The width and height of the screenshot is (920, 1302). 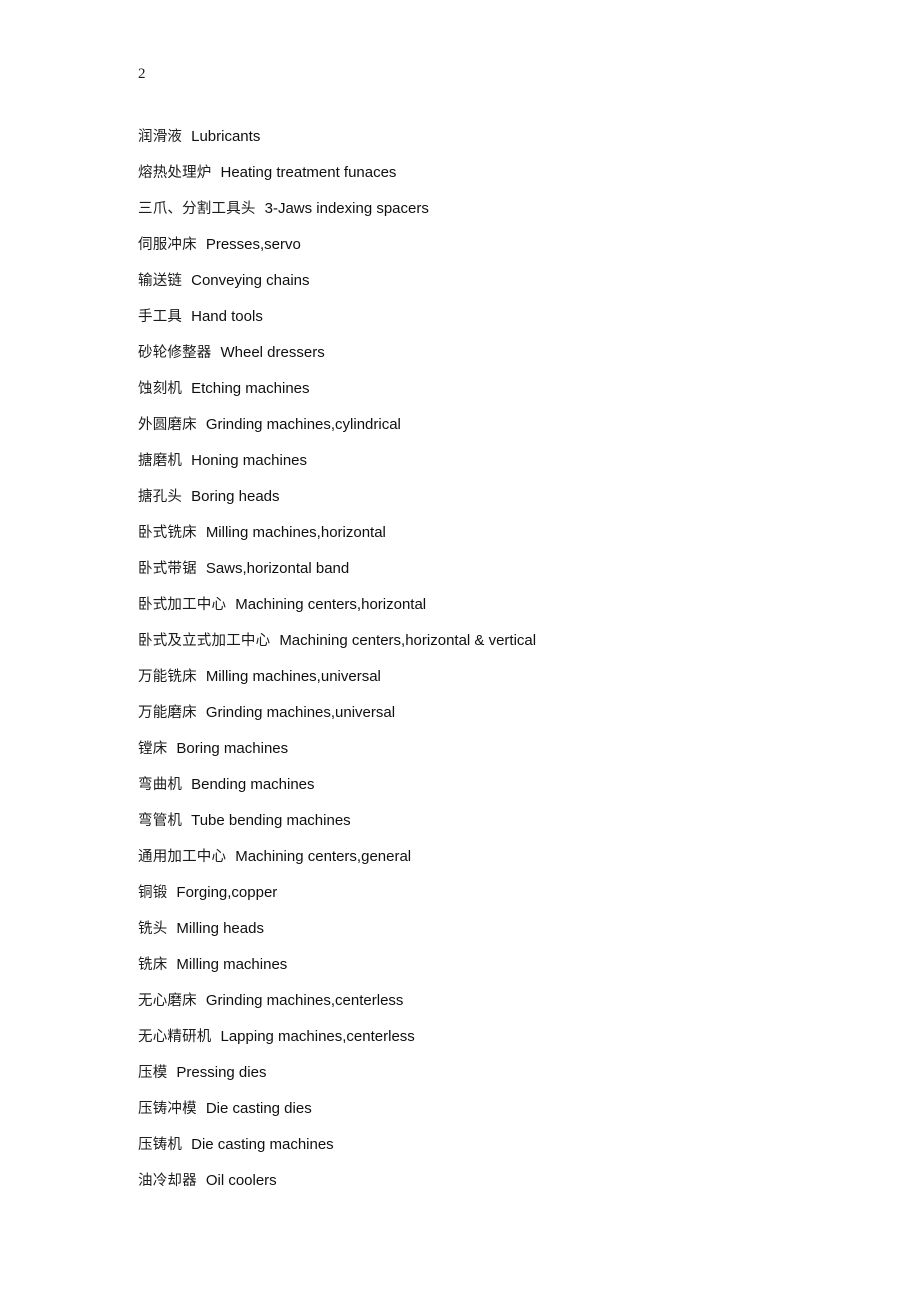 What do you see at coordinates (232, 748) in the screenshot?
I see `glossary-term-english: Boring machines` at bounding box center [232, 748].